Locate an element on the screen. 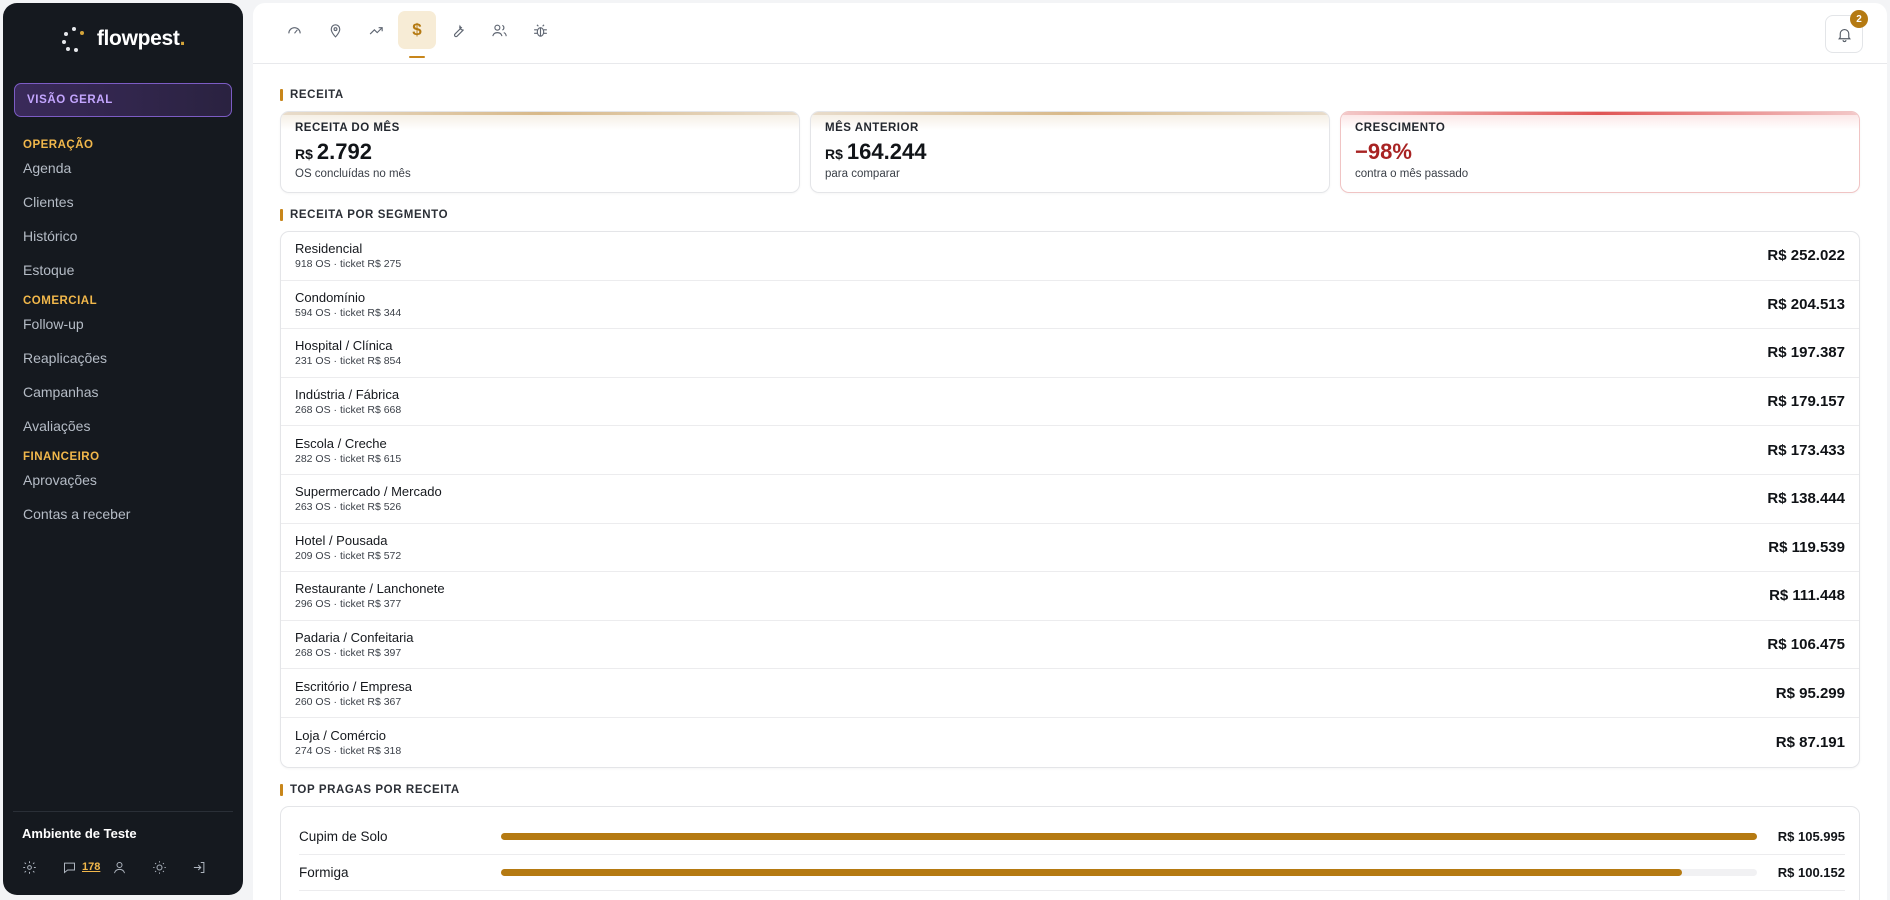 The width and height of the screenshot is (1890, 900). segment-value: R$ 119.539 is located at coordinates (1806, 547).